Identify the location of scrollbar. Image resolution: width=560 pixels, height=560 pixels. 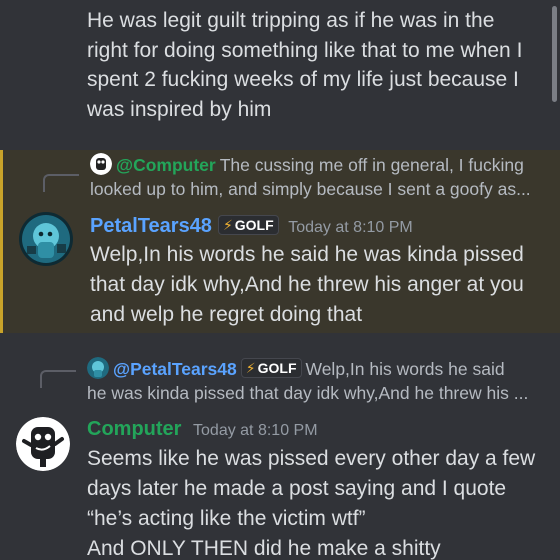
(554, 54).